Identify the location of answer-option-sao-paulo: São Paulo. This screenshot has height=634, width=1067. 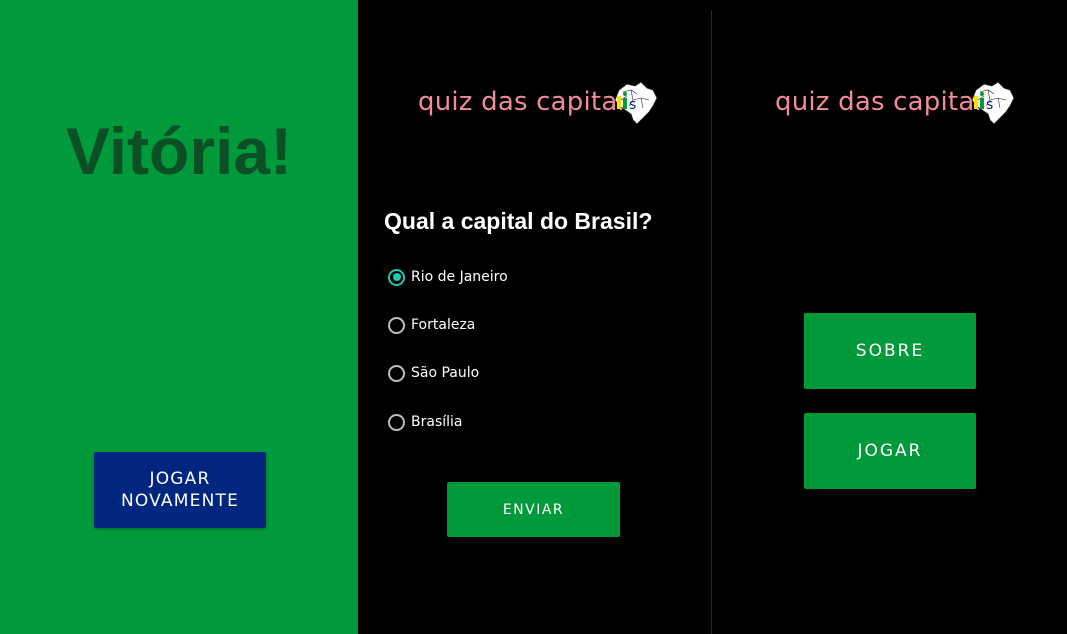
(433, 373).